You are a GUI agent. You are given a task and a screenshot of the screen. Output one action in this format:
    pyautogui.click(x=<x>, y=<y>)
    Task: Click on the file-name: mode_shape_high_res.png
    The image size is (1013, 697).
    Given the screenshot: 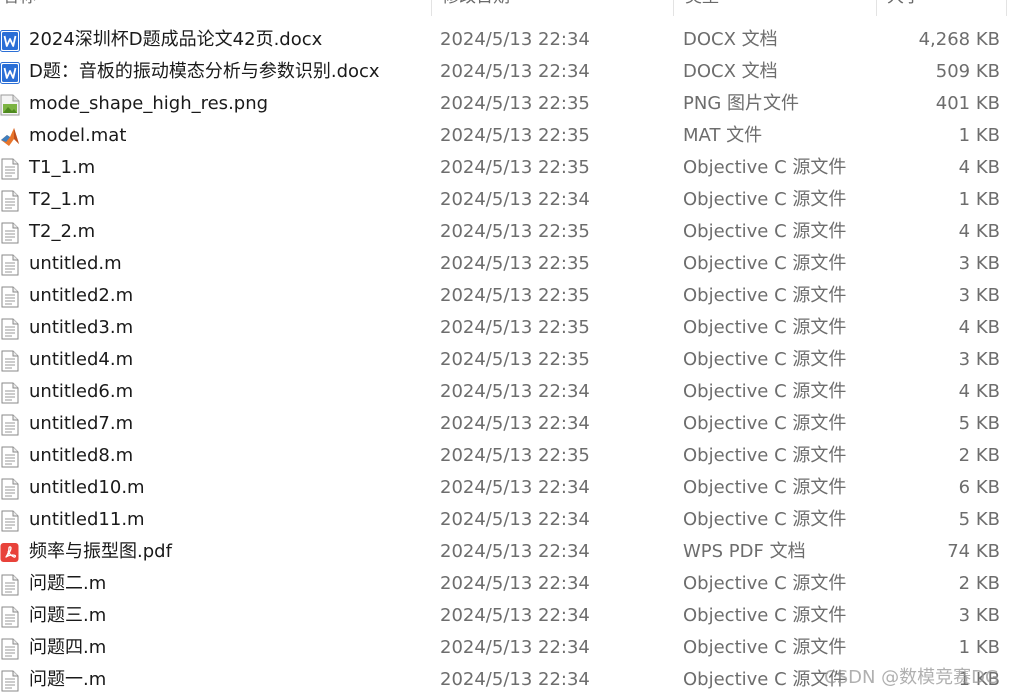 What is the action you would take?
    pyautogui.click(x=149, y=103)
    